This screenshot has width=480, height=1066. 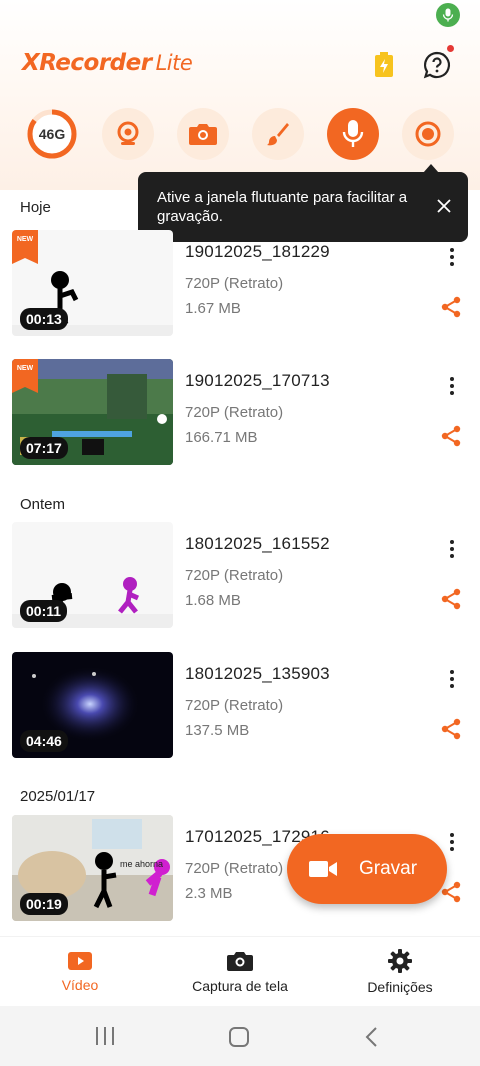 I want to click on home-icon, so click(x=239, y=1037).